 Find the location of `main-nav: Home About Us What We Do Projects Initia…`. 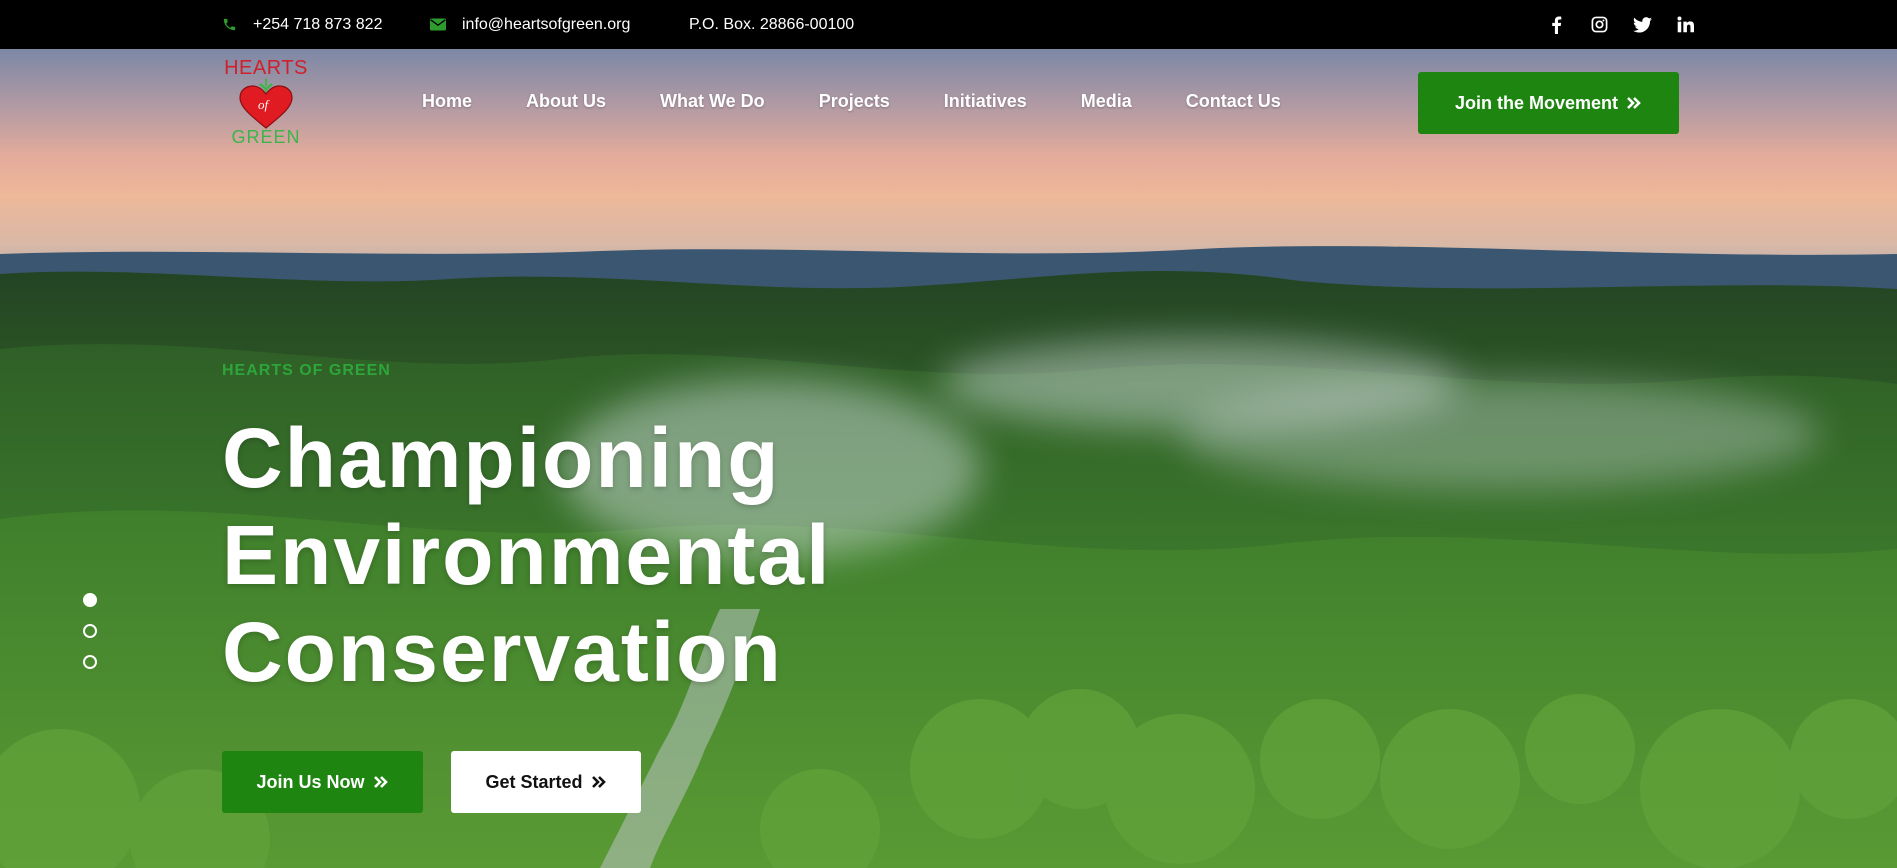

main-nav: Home About Us What We Do Projects Initia… is located at coordinates (878, 101).